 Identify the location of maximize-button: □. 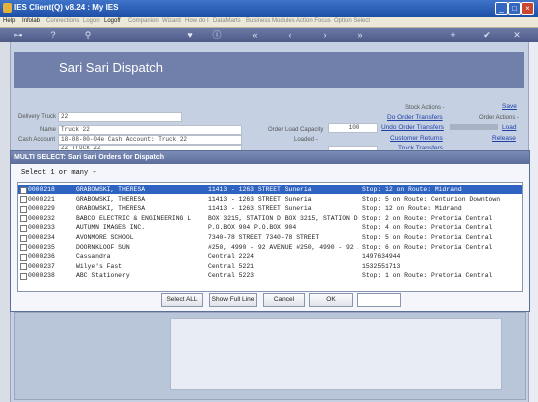
(514, 8).